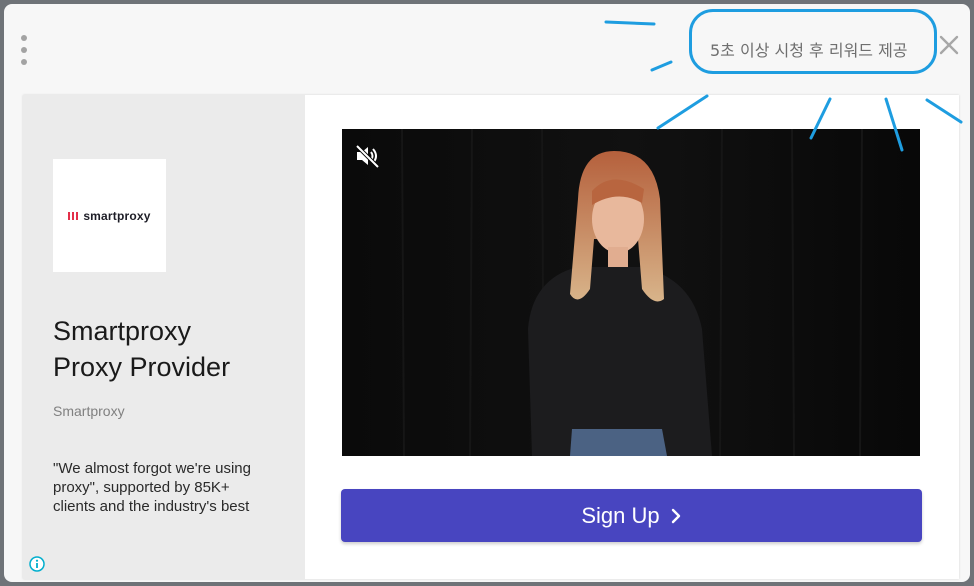  Describe the element at coordinates (37, 564) in the screenshot. I see `info-icon` at that location.